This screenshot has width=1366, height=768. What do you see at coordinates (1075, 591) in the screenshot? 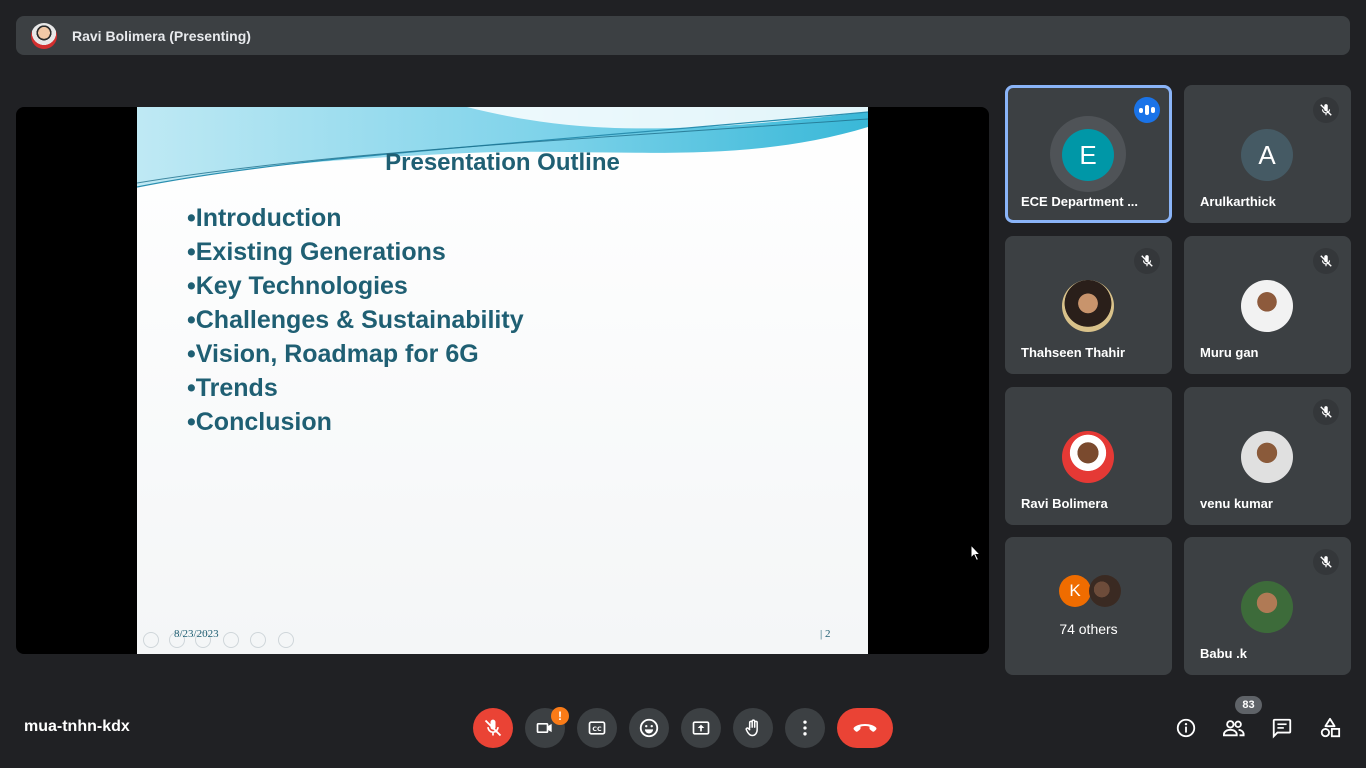
I see `avatar: K` at bounding box center [1075, 591].